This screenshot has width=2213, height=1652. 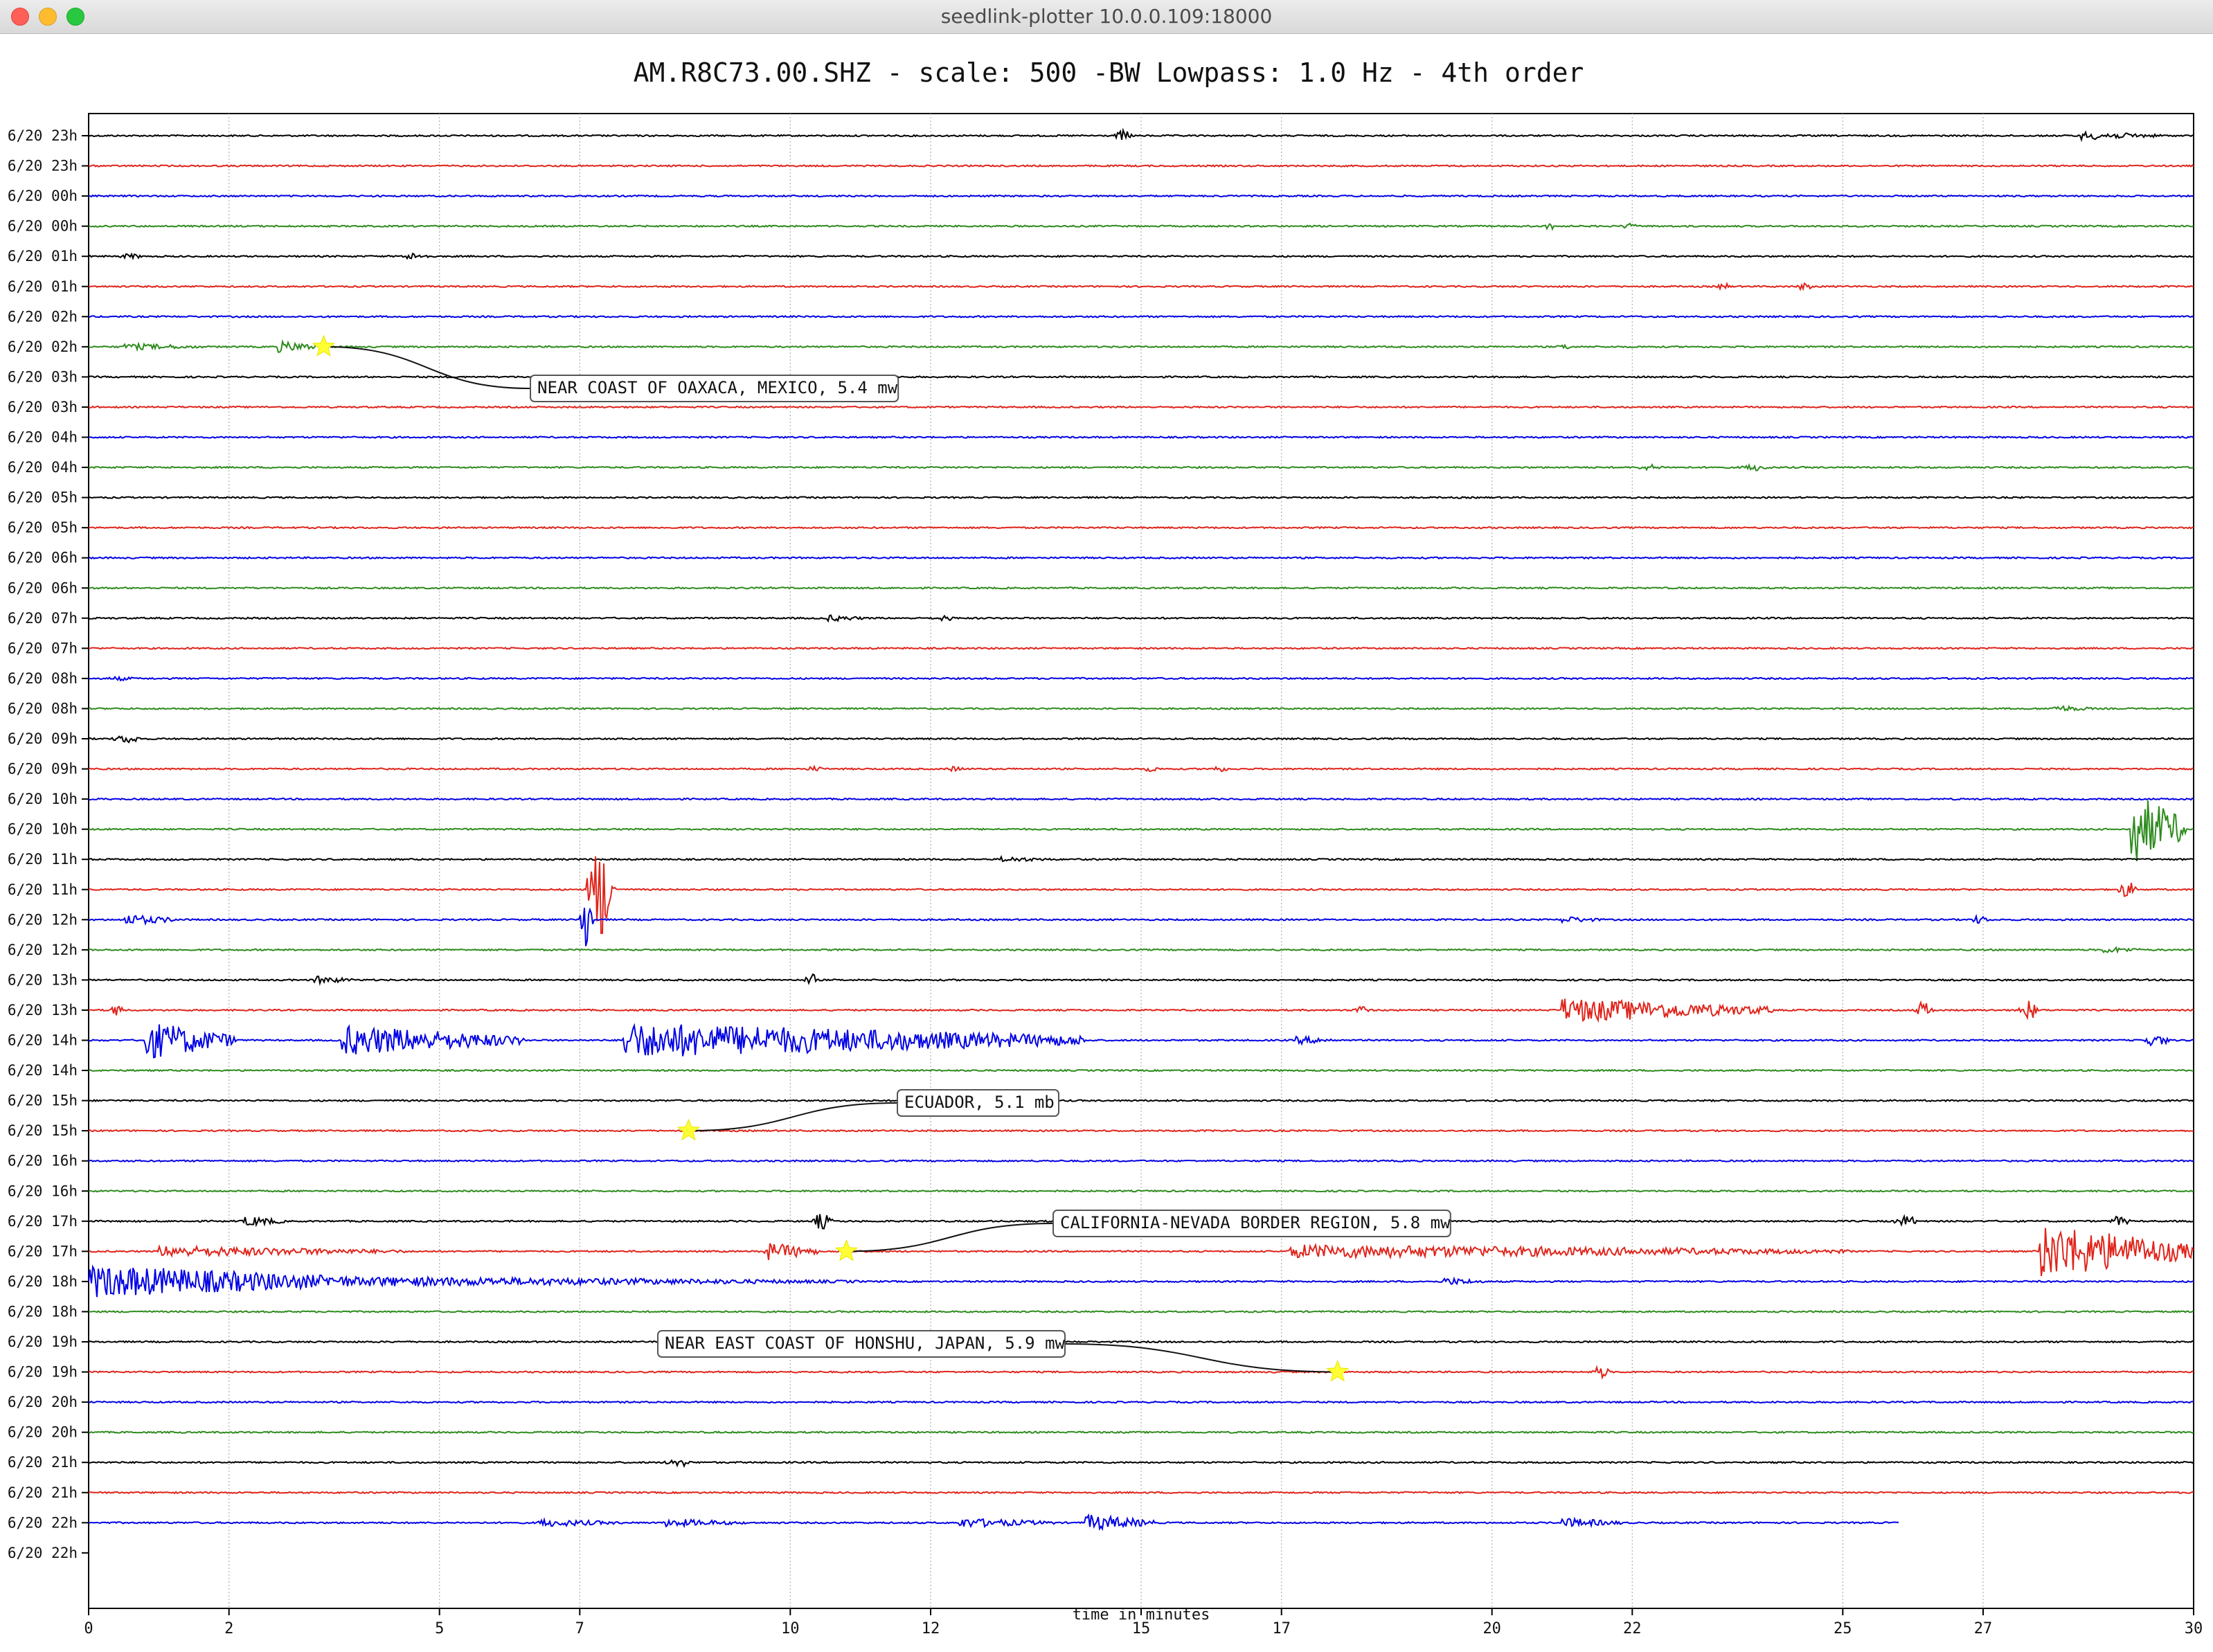 What do you see at coordinates (88, 1629) in the screenshot?
I see `x-tick-label: 0` at bounding box center [88, 1629].